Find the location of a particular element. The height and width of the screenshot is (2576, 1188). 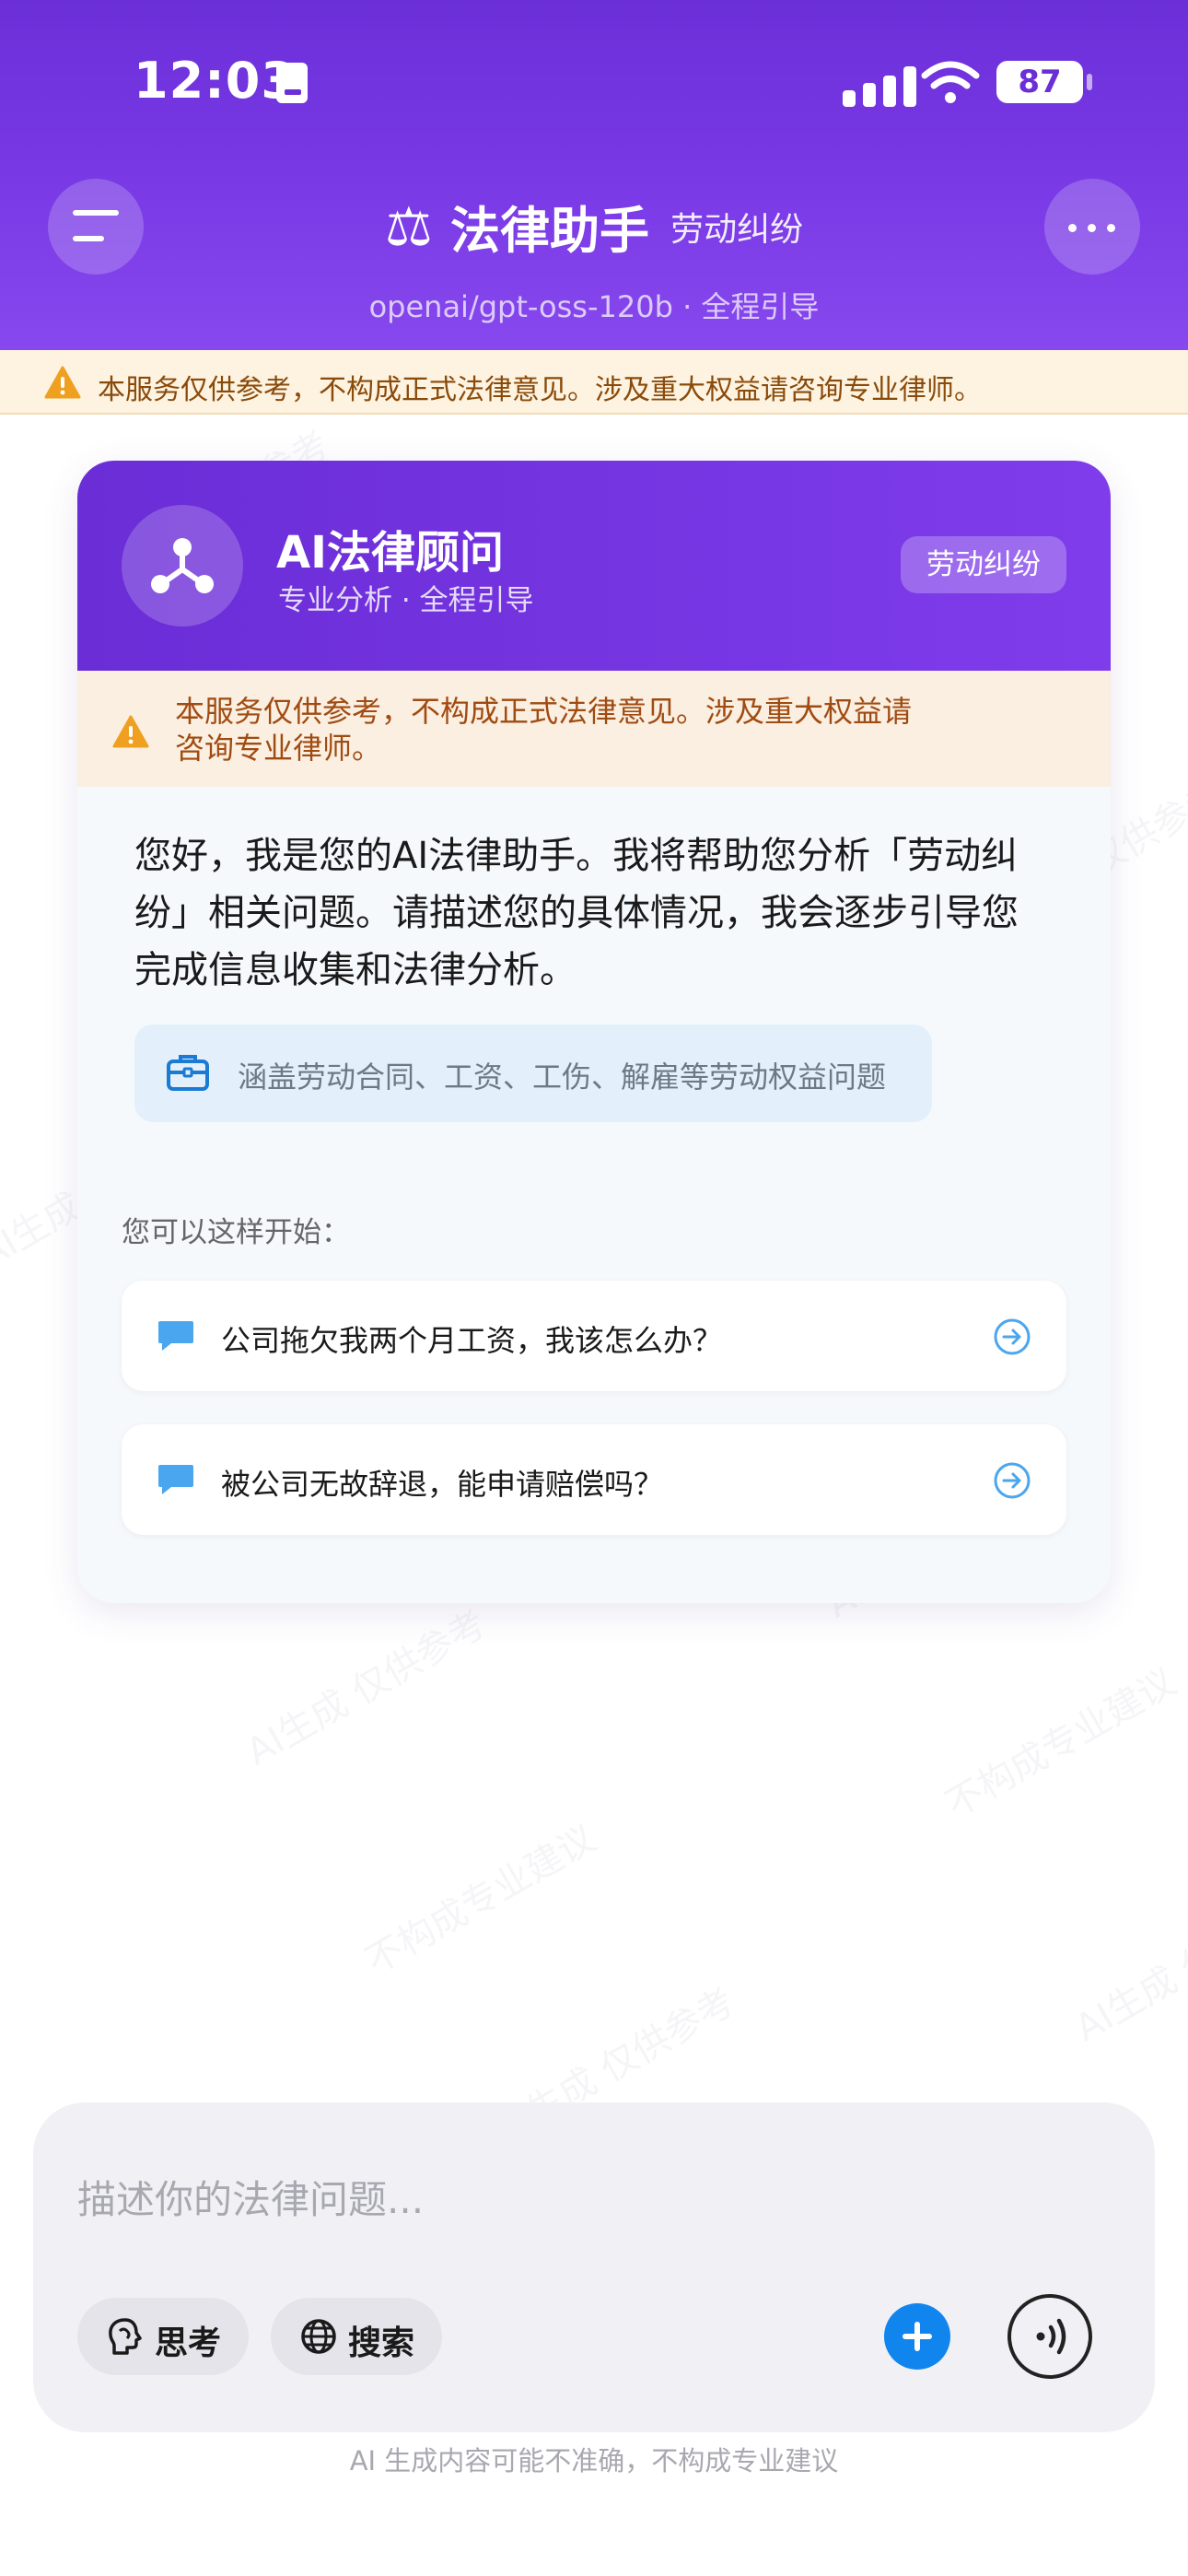

think-label: 思考 is located at coordinates (189, 2343).